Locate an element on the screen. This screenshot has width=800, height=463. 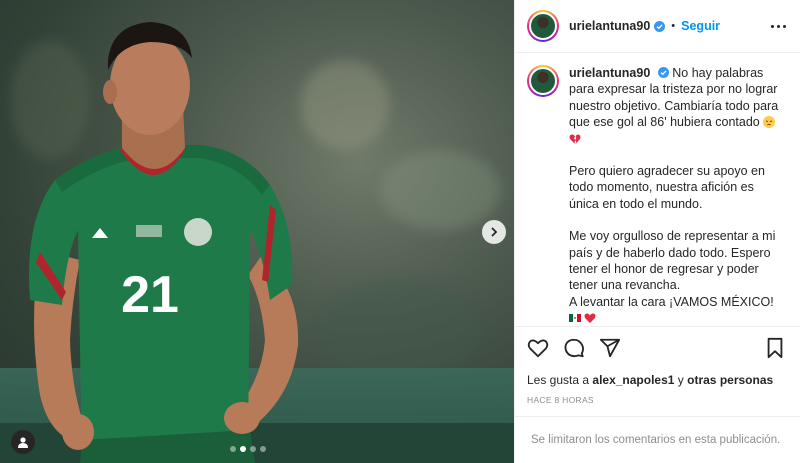
caption-username: urielantuna90 is located at coordinates (609, 73).